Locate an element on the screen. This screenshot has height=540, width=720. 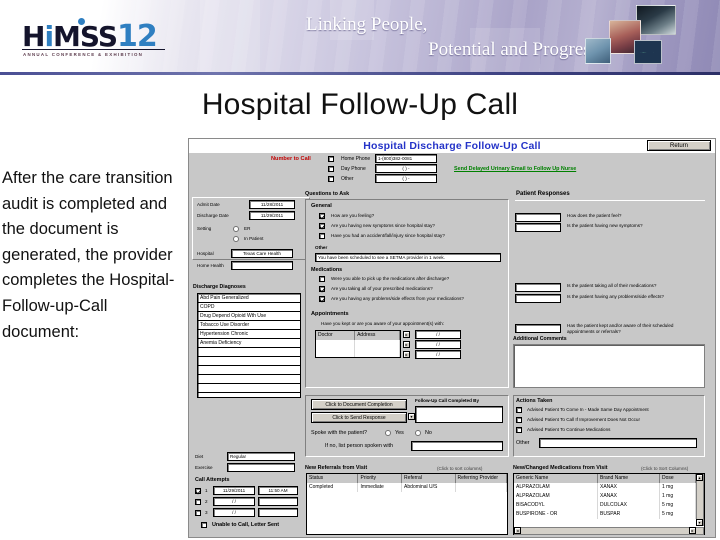
call-attempt-1-date: 11/29/2011 is located at coordinates (234, 490).